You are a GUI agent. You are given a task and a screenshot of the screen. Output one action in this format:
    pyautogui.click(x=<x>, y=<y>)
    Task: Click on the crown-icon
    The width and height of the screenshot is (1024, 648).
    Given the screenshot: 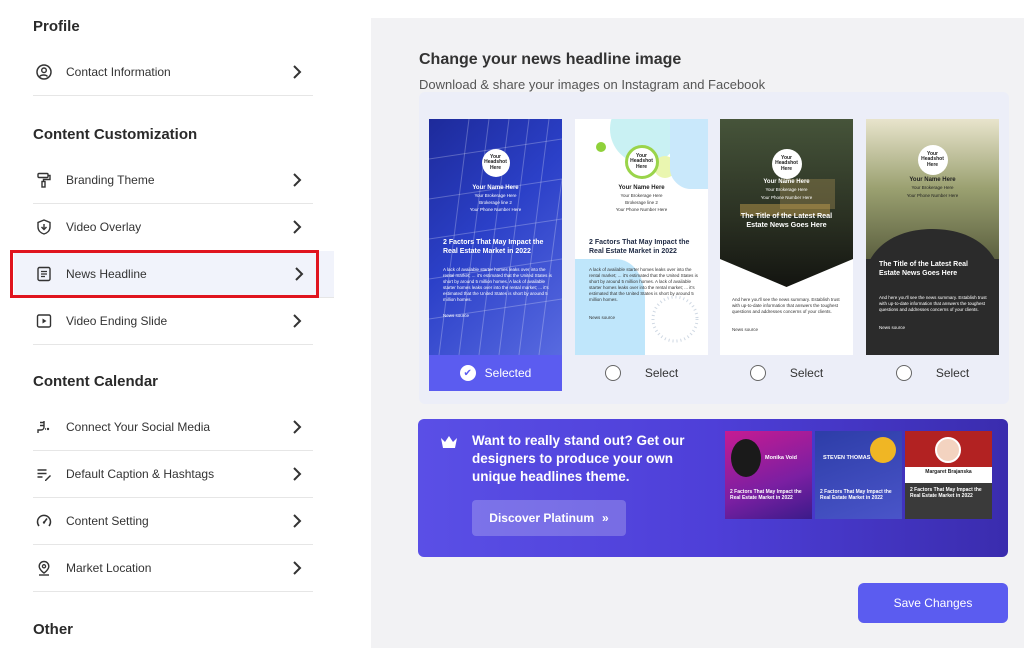 What is the action you would take?
    pyautogui.click(x=449, y=442)
    